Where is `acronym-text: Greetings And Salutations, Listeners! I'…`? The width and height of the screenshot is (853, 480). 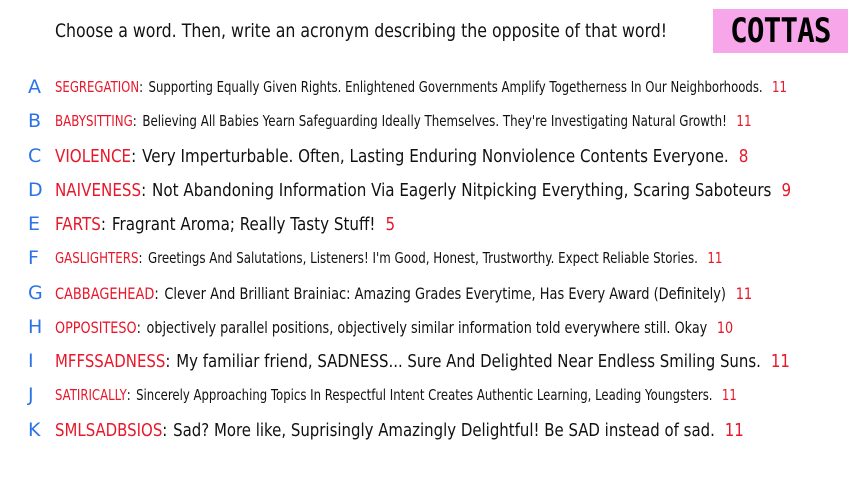 acronym-text: Greetings And Salutations, Listeners! I'… is located at coordinates (423, 258).